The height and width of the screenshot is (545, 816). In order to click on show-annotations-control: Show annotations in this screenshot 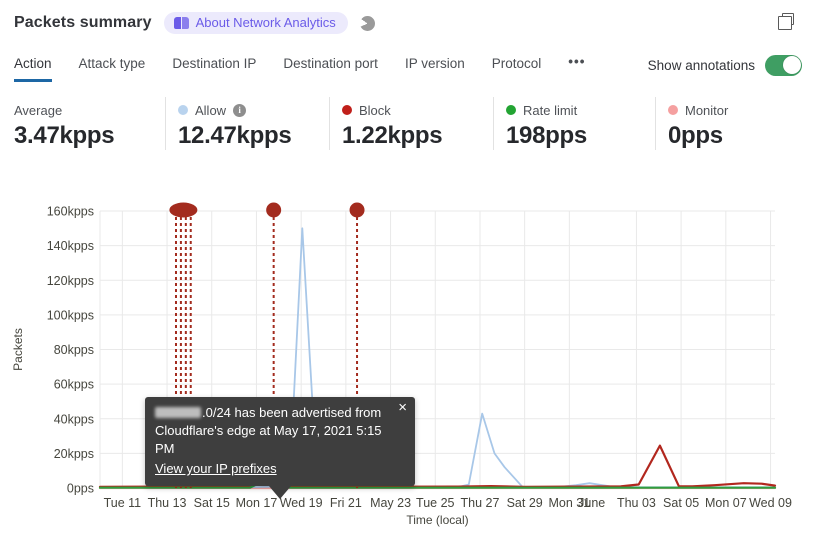, I will do `click(724, 68)`.